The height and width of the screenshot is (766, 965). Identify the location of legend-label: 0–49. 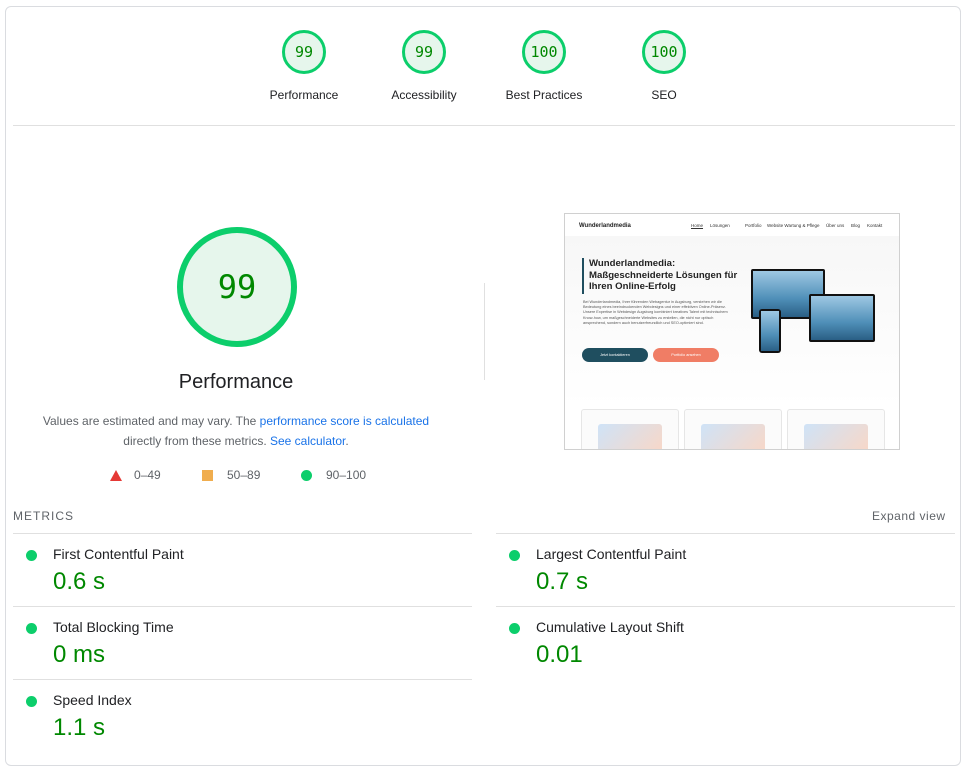
(147, 475).